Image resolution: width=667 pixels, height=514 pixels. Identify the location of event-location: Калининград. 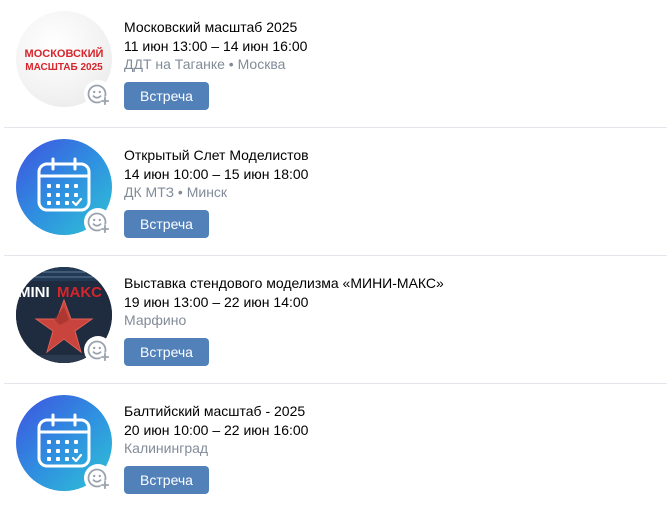
(166, 448).